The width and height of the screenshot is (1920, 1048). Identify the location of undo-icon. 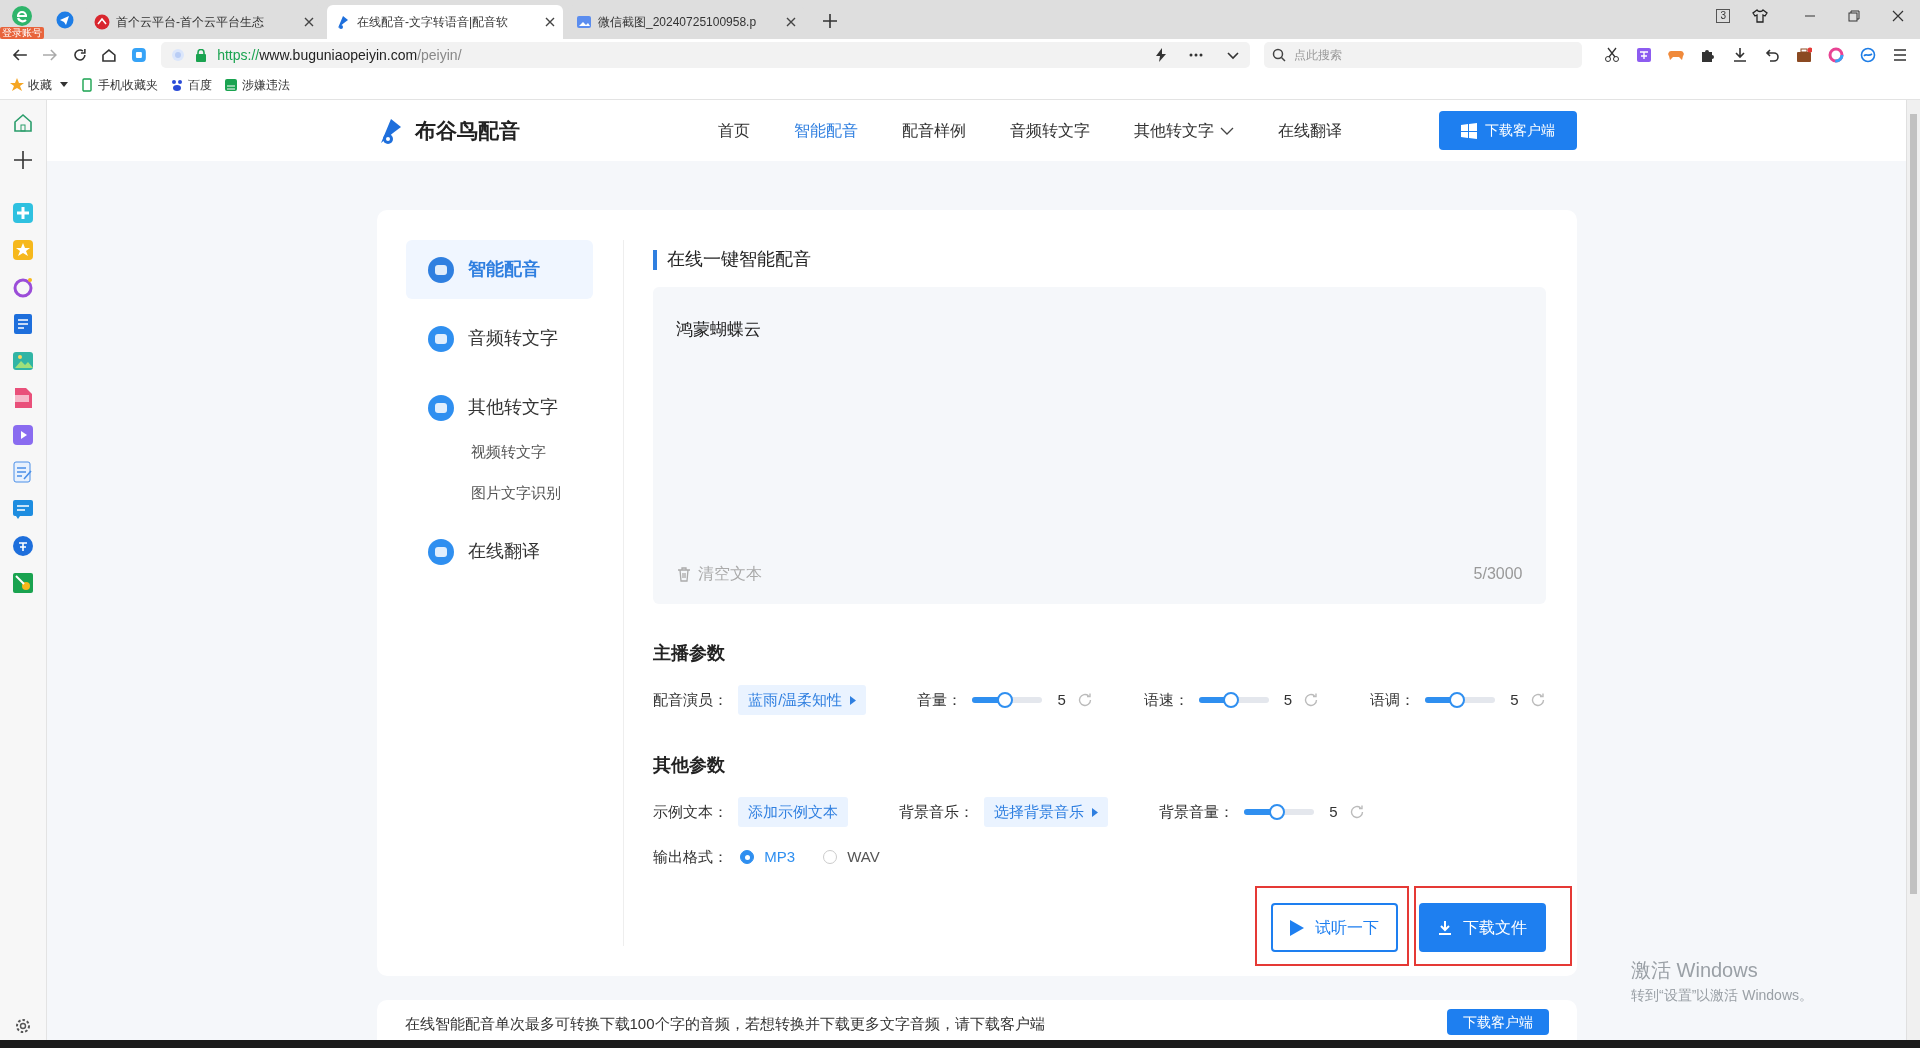
(1771, 55).